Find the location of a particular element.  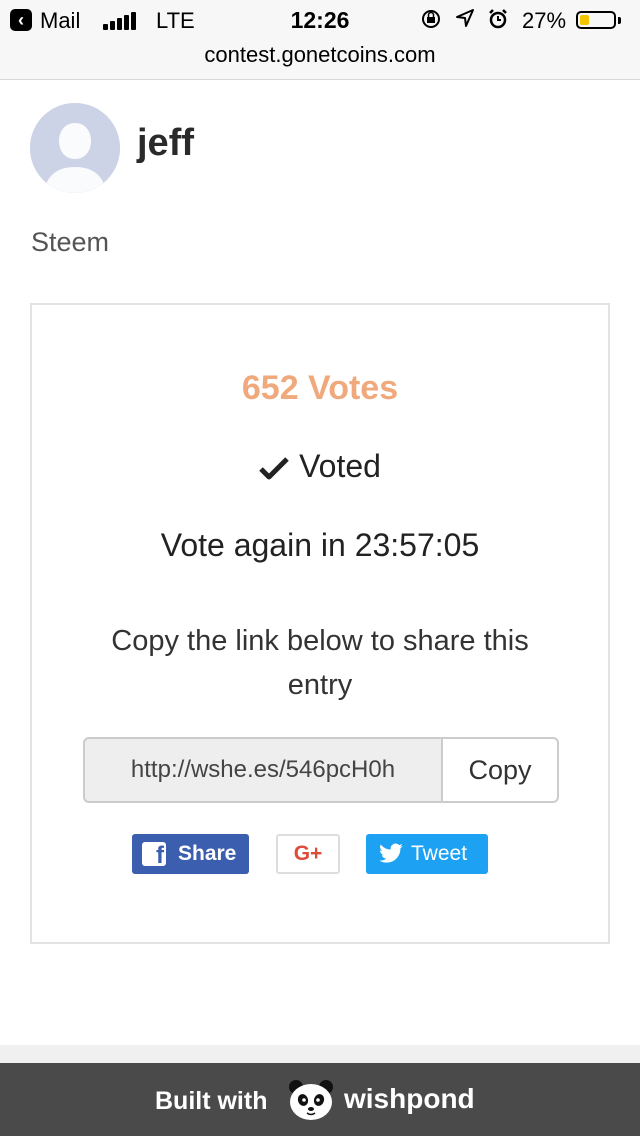

copy-button: Copy is located at coordinates (500, 770).